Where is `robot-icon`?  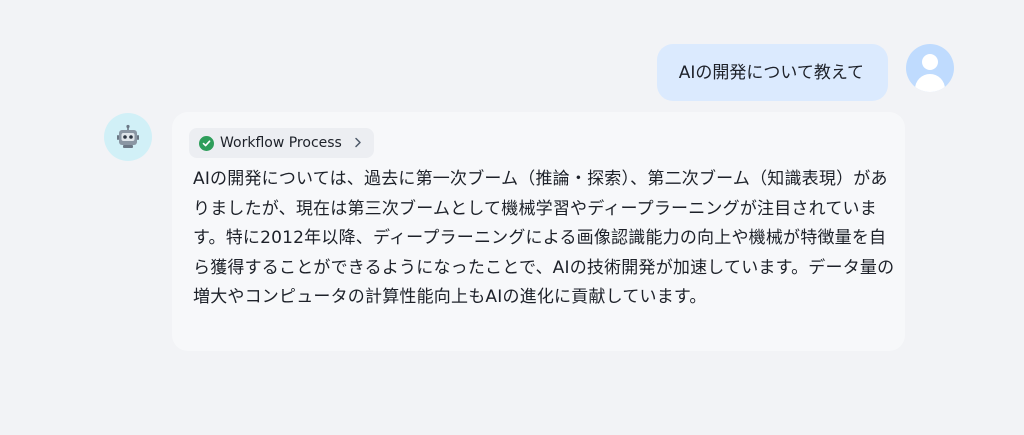
robot-icon is located at coordinates (128, 137).